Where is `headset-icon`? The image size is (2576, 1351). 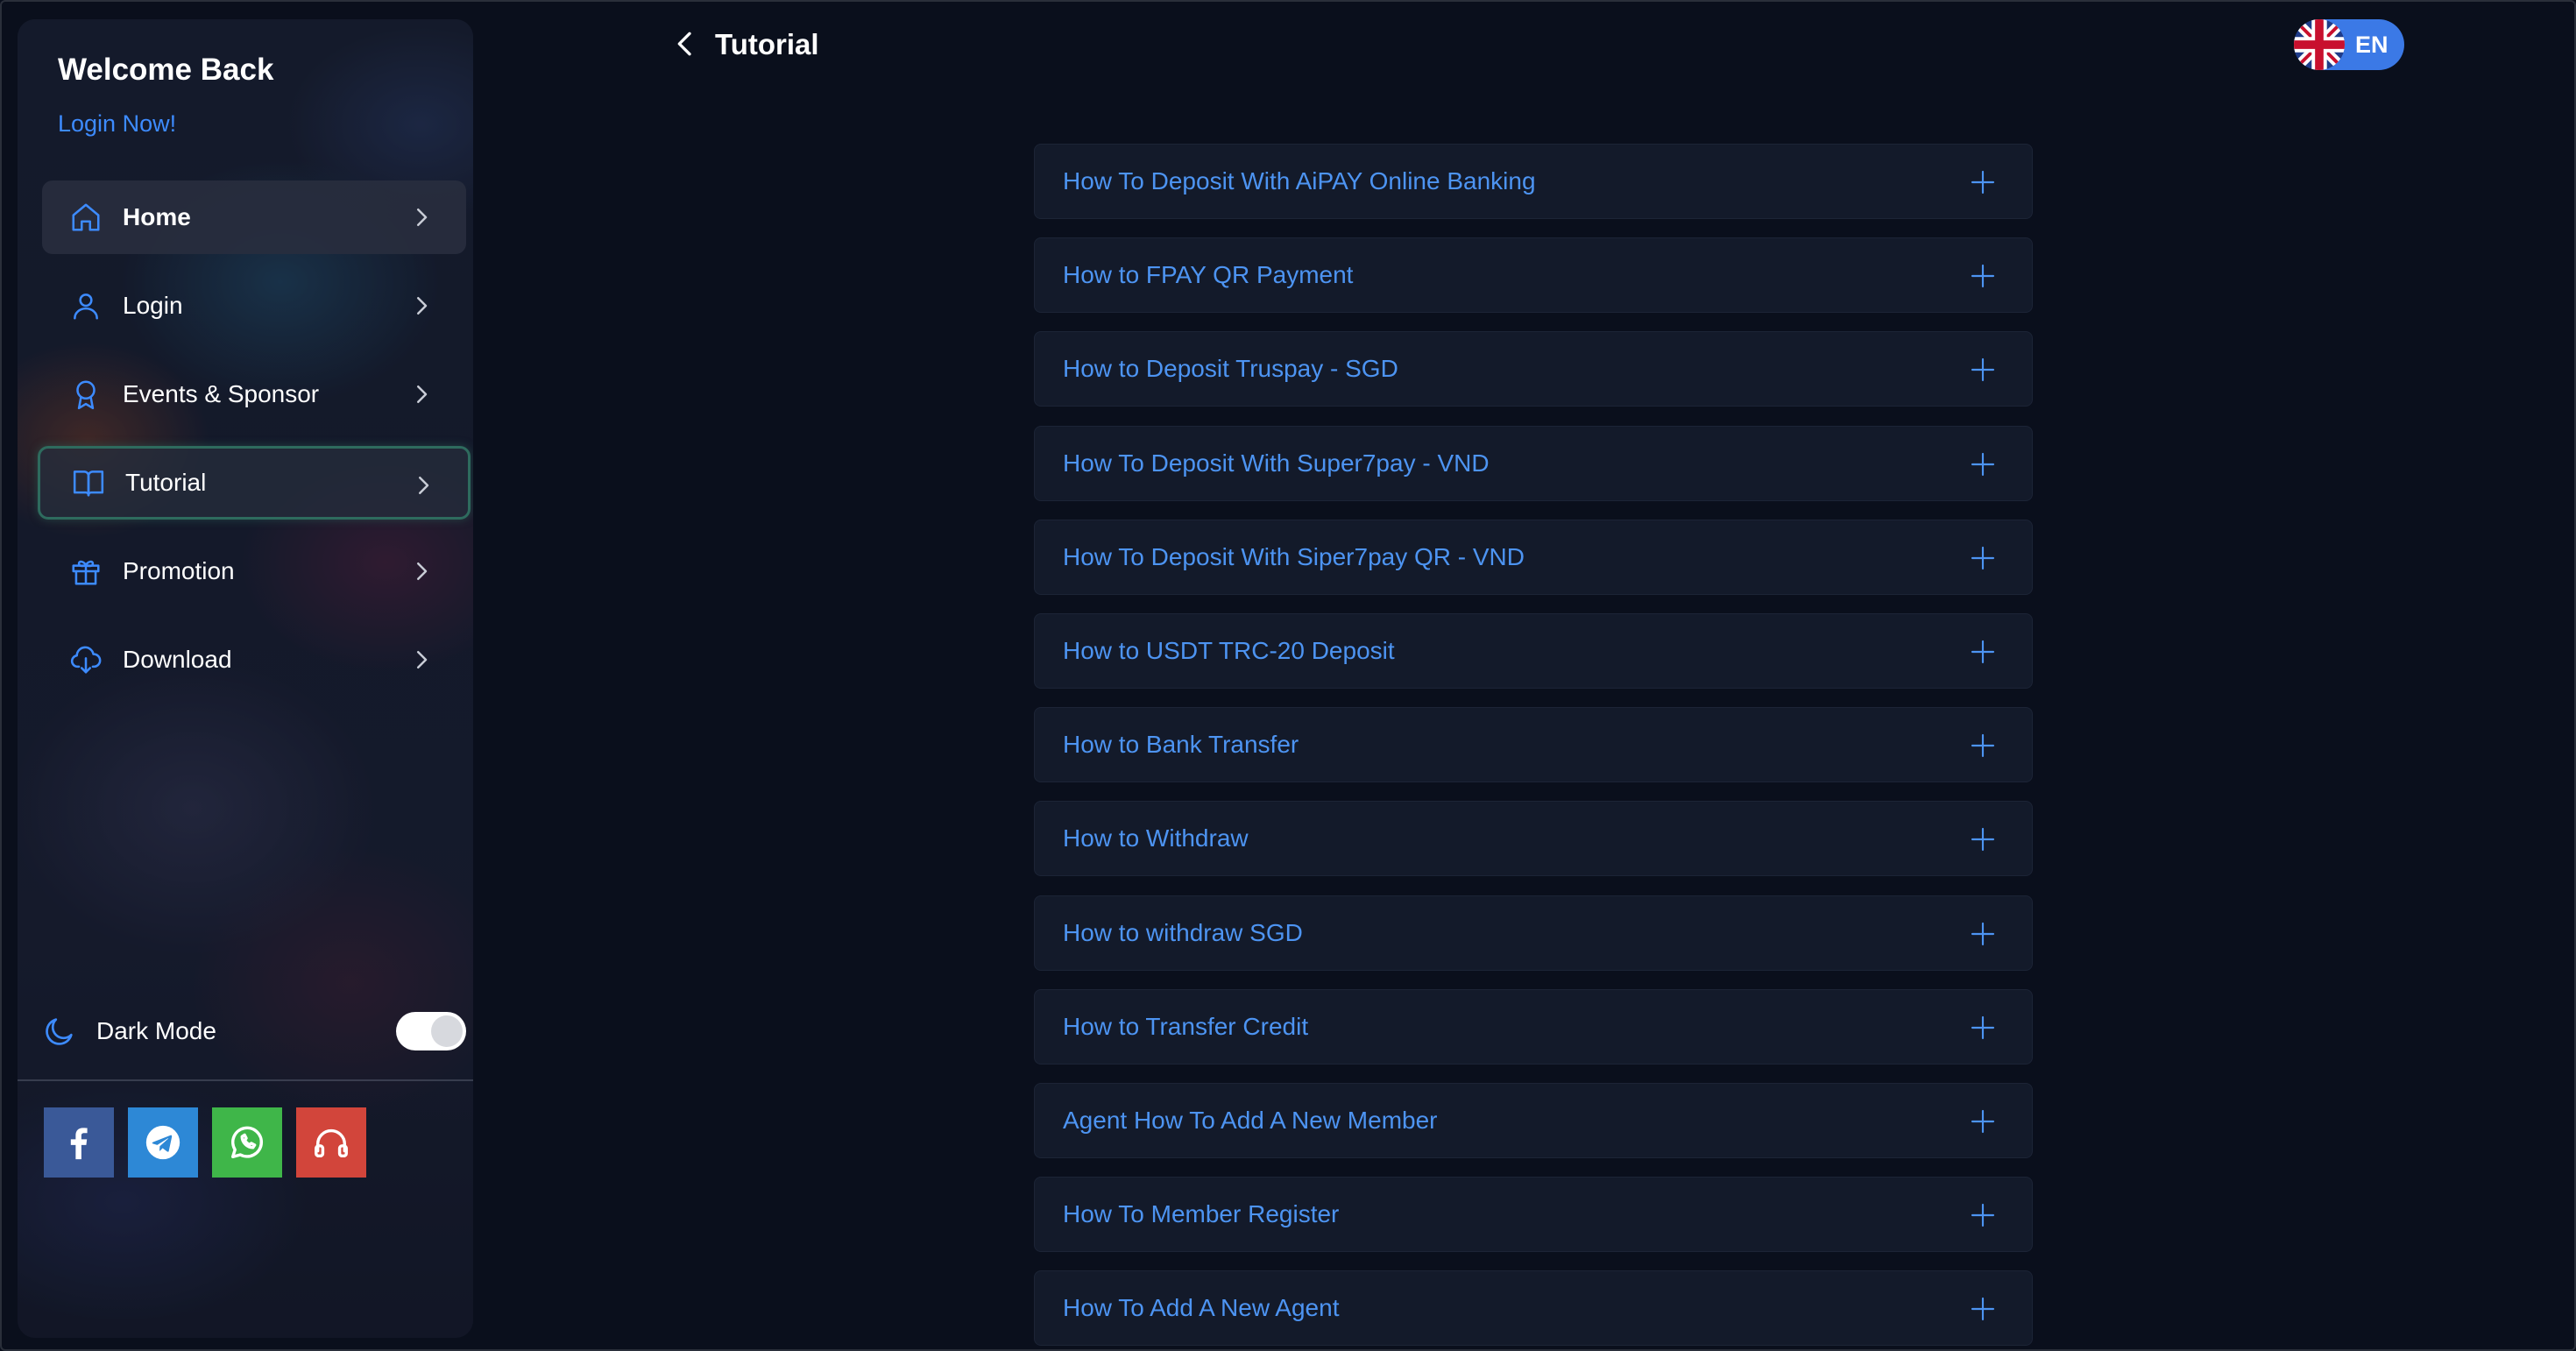
headset-icon is located at coordinates (331, 1143).